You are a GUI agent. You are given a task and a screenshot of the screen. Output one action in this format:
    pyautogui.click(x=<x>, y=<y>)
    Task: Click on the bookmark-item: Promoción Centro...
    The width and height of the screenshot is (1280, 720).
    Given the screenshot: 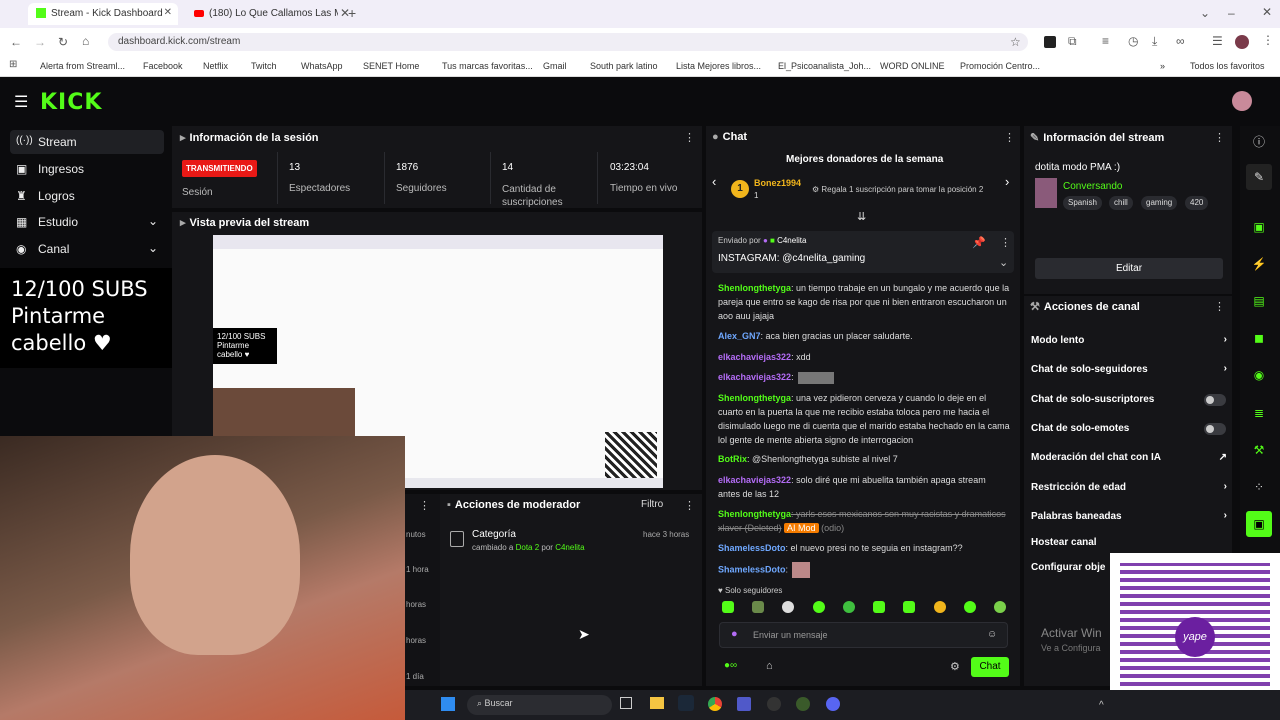 What is the action you would take?
    pyautogui.click(x=1000, y=66)
    